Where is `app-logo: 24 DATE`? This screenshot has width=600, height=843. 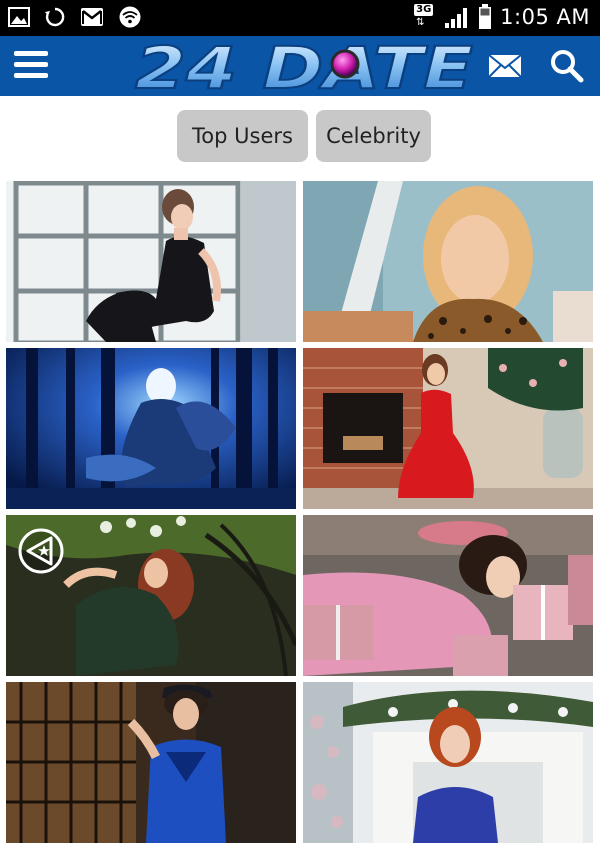 app-logo: 24 DATE is located at coordinates (304, 66).